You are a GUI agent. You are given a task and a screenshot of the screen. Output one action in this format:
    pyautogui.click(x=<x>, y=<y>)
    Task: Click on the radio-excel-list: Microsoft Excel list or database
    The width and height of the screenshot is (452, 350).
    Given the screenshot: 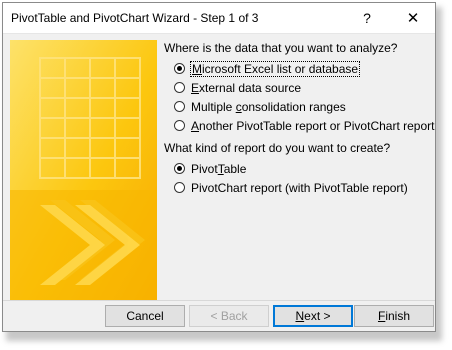 What is the action you would take?
    pyautogui.click(x=267, y=68)
    